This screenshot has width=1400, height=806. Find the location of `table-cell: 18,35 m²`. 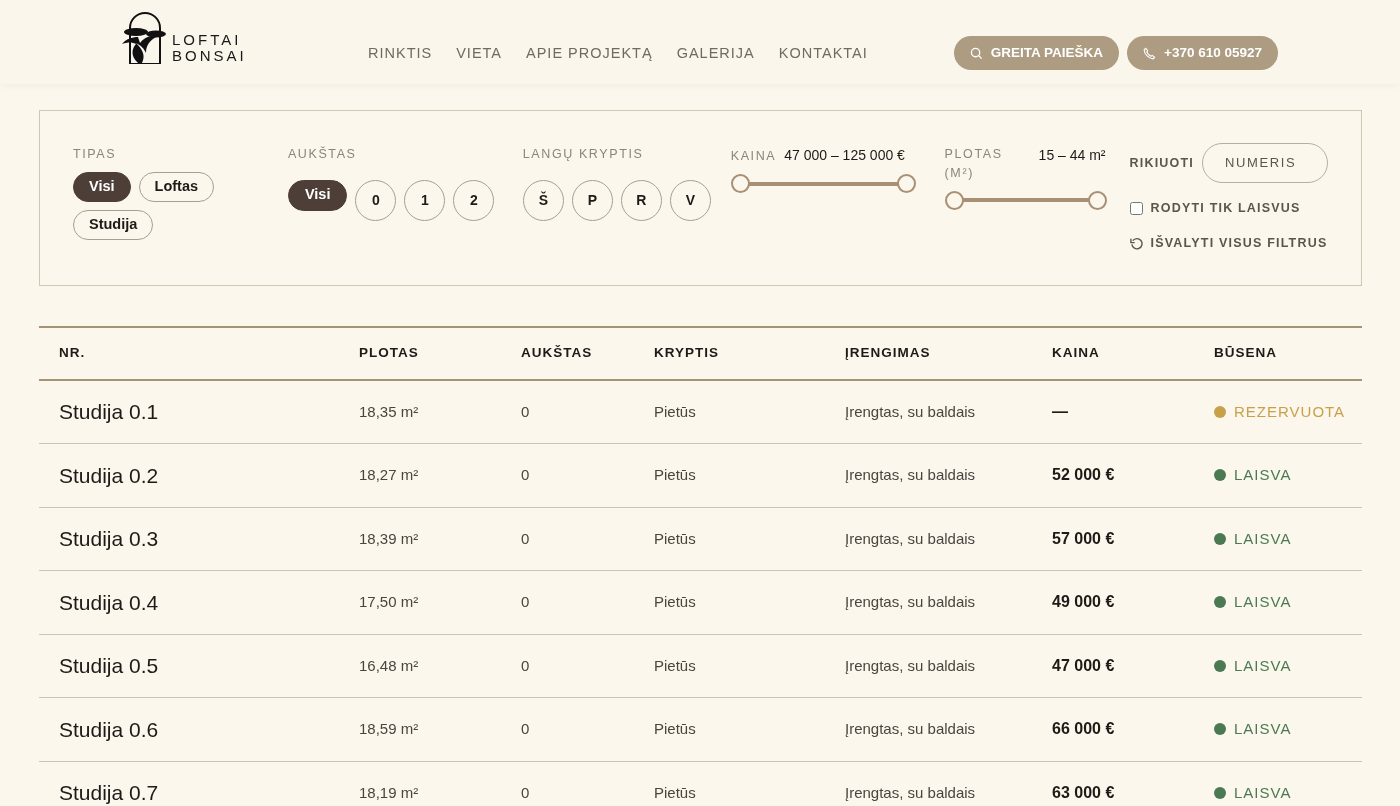

table-cell: 18,35 m² is located at coordinates (420, 412).